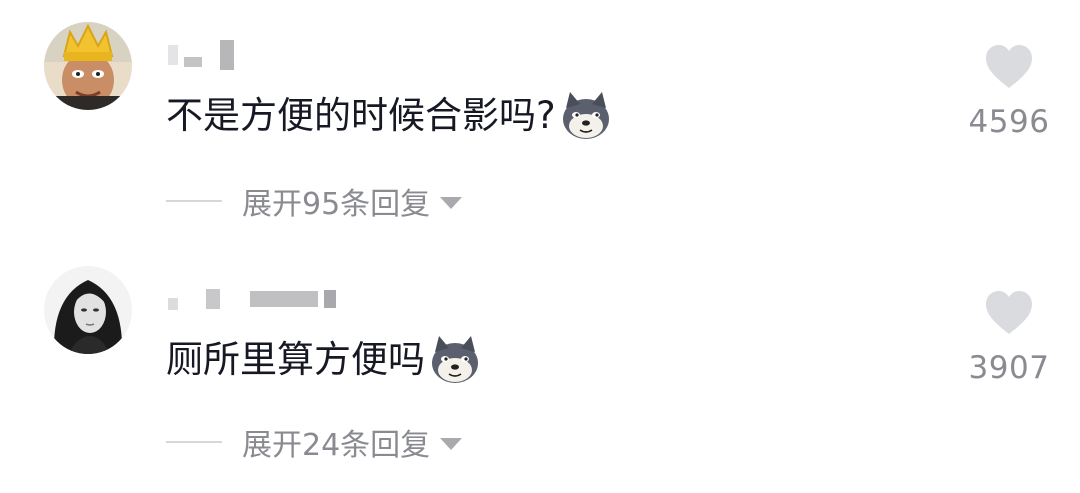 This screenshot has width=1080, height=493. I want to click on comment-text: 厕所里算方便吗, so click(323, 360).